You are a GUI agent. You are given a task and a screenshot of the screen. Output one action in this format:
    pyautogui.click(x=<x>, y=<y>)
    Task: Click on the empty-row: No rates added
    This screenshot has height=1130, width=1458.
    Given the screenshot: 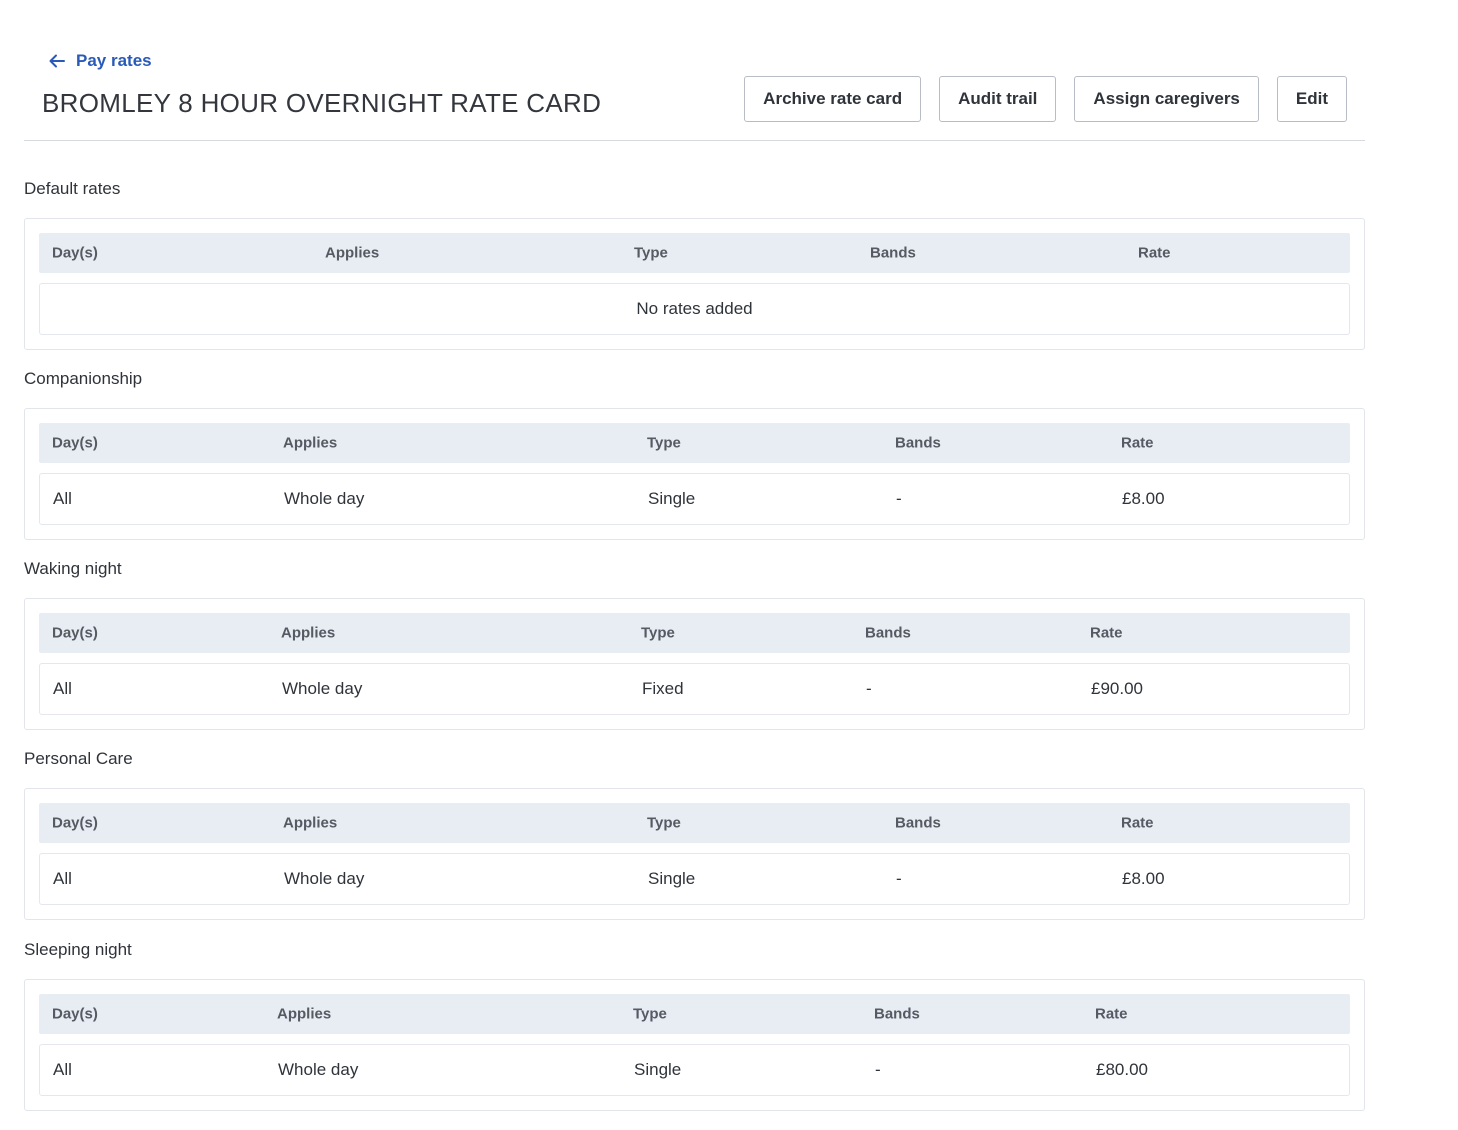 What is the action you would take?
    pyautogui.click(x=694, y=309)
    